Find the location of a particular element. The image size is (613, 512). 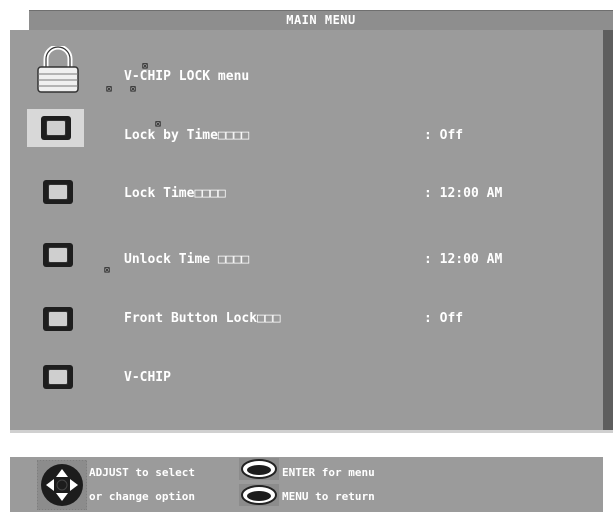

enter-button-icon is located at coordinates (259, 469).